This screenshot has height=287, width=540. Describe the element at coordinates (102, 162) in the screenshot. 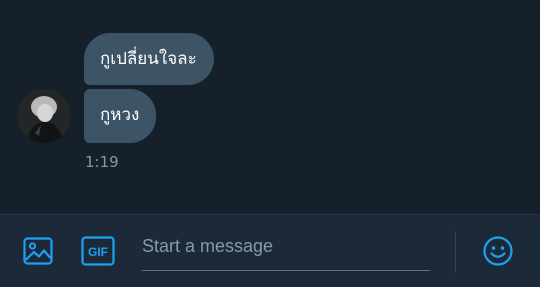

I see `message-timestamp: 1:19` at that location.